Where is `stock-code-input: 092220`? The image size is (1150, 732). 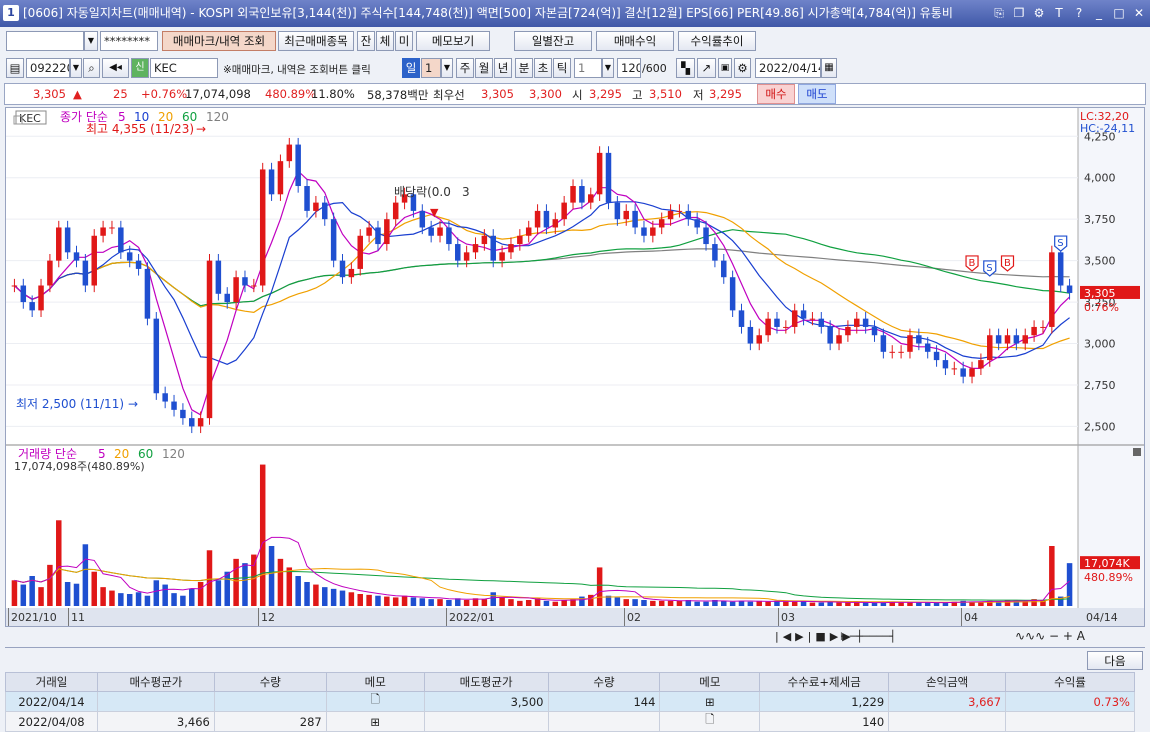 stock-code-input: 092220 is located at coordinates (48, 68).